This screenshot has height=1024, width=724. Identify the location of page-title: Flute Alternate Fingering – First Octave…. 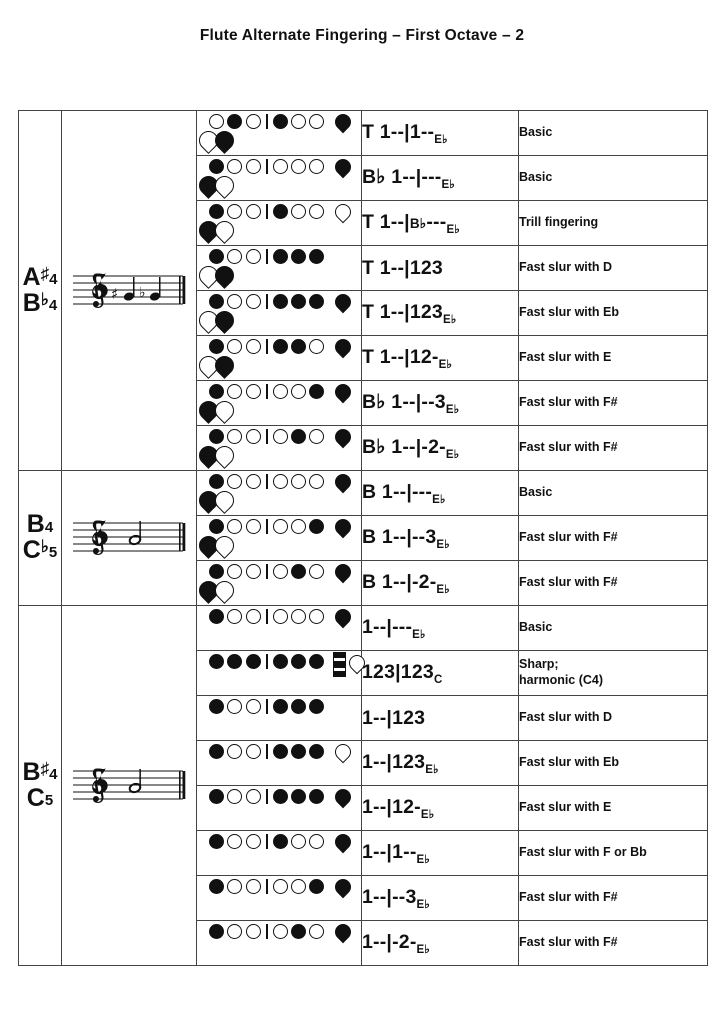
(362, 35).